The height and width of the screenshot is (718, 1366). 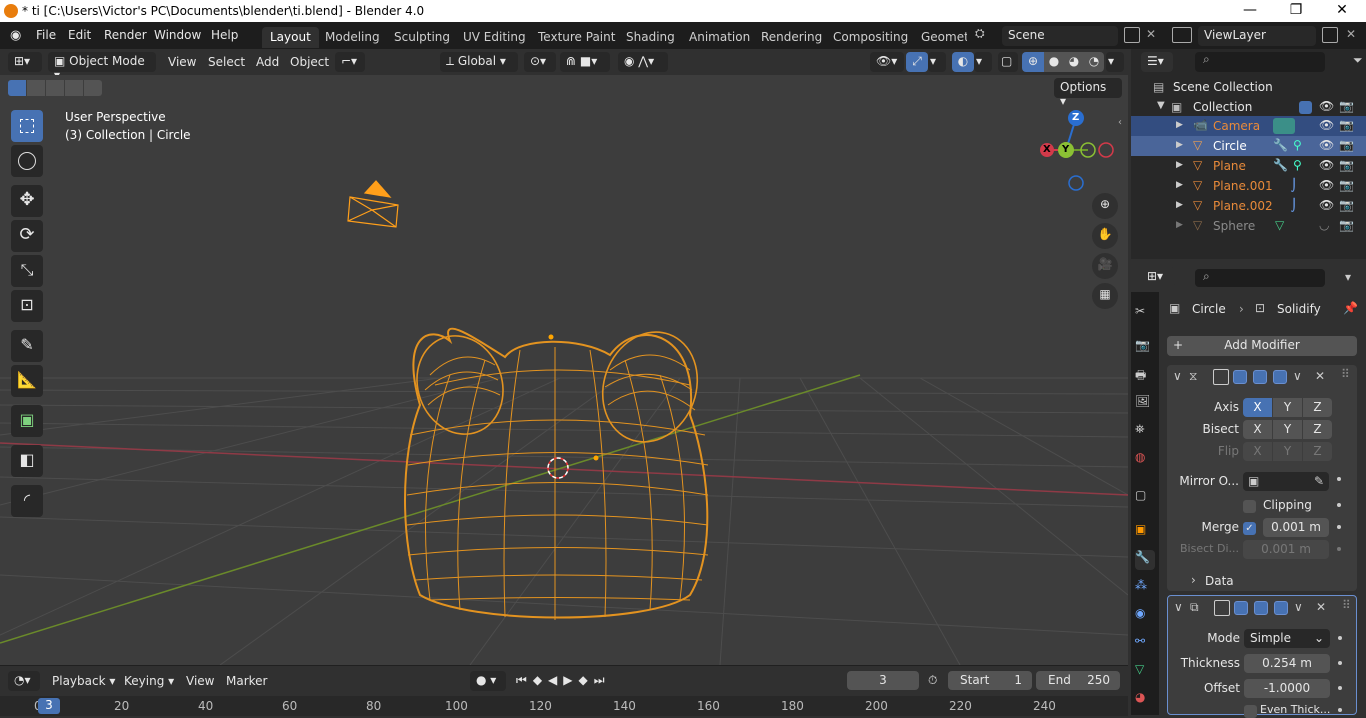 I want to click on mode-dropdown: ▣ Object Mode ▾, so click(x=102, y=67).